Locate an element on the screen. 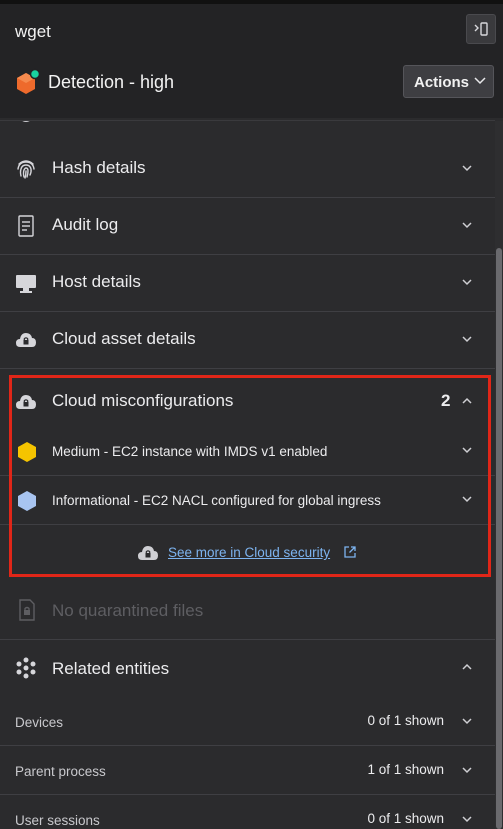 This screenshot has width=503, height=829. scrollbar-thumb is located at coordinates (499, 538).